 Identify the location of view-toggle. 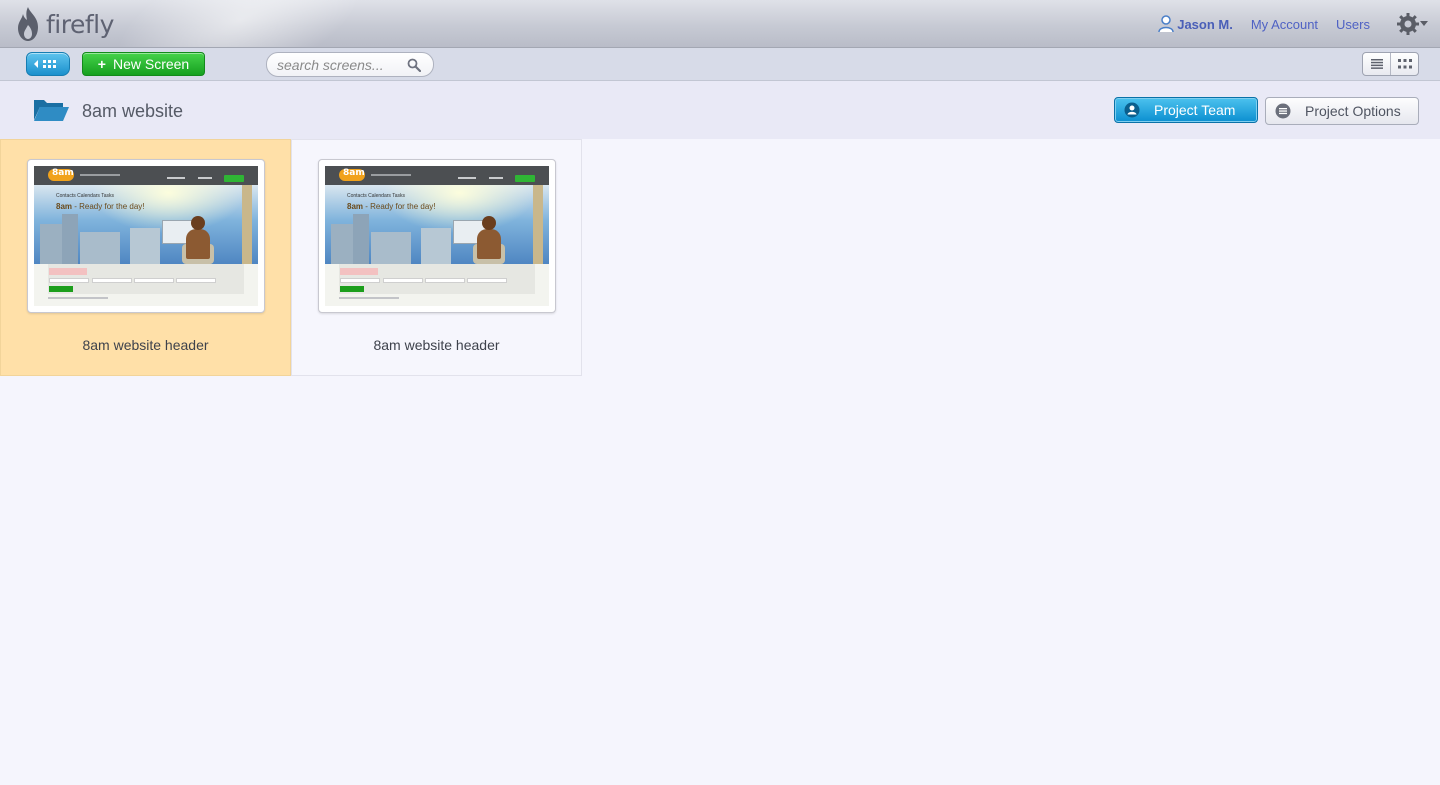
(1390, 64).